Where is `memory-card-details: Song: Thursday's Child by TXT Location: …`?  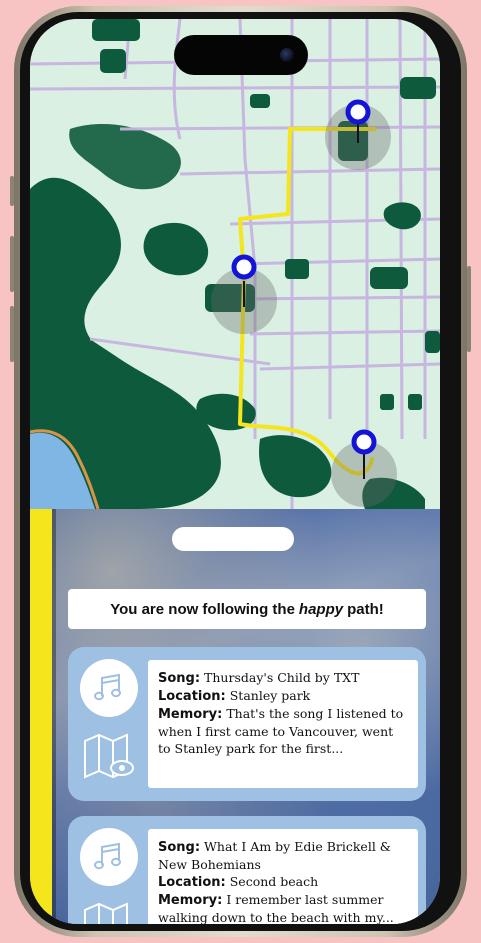
memory-card-details: Song: Thursday's Child by TXT Location: … is located at coordinates (283, 724).